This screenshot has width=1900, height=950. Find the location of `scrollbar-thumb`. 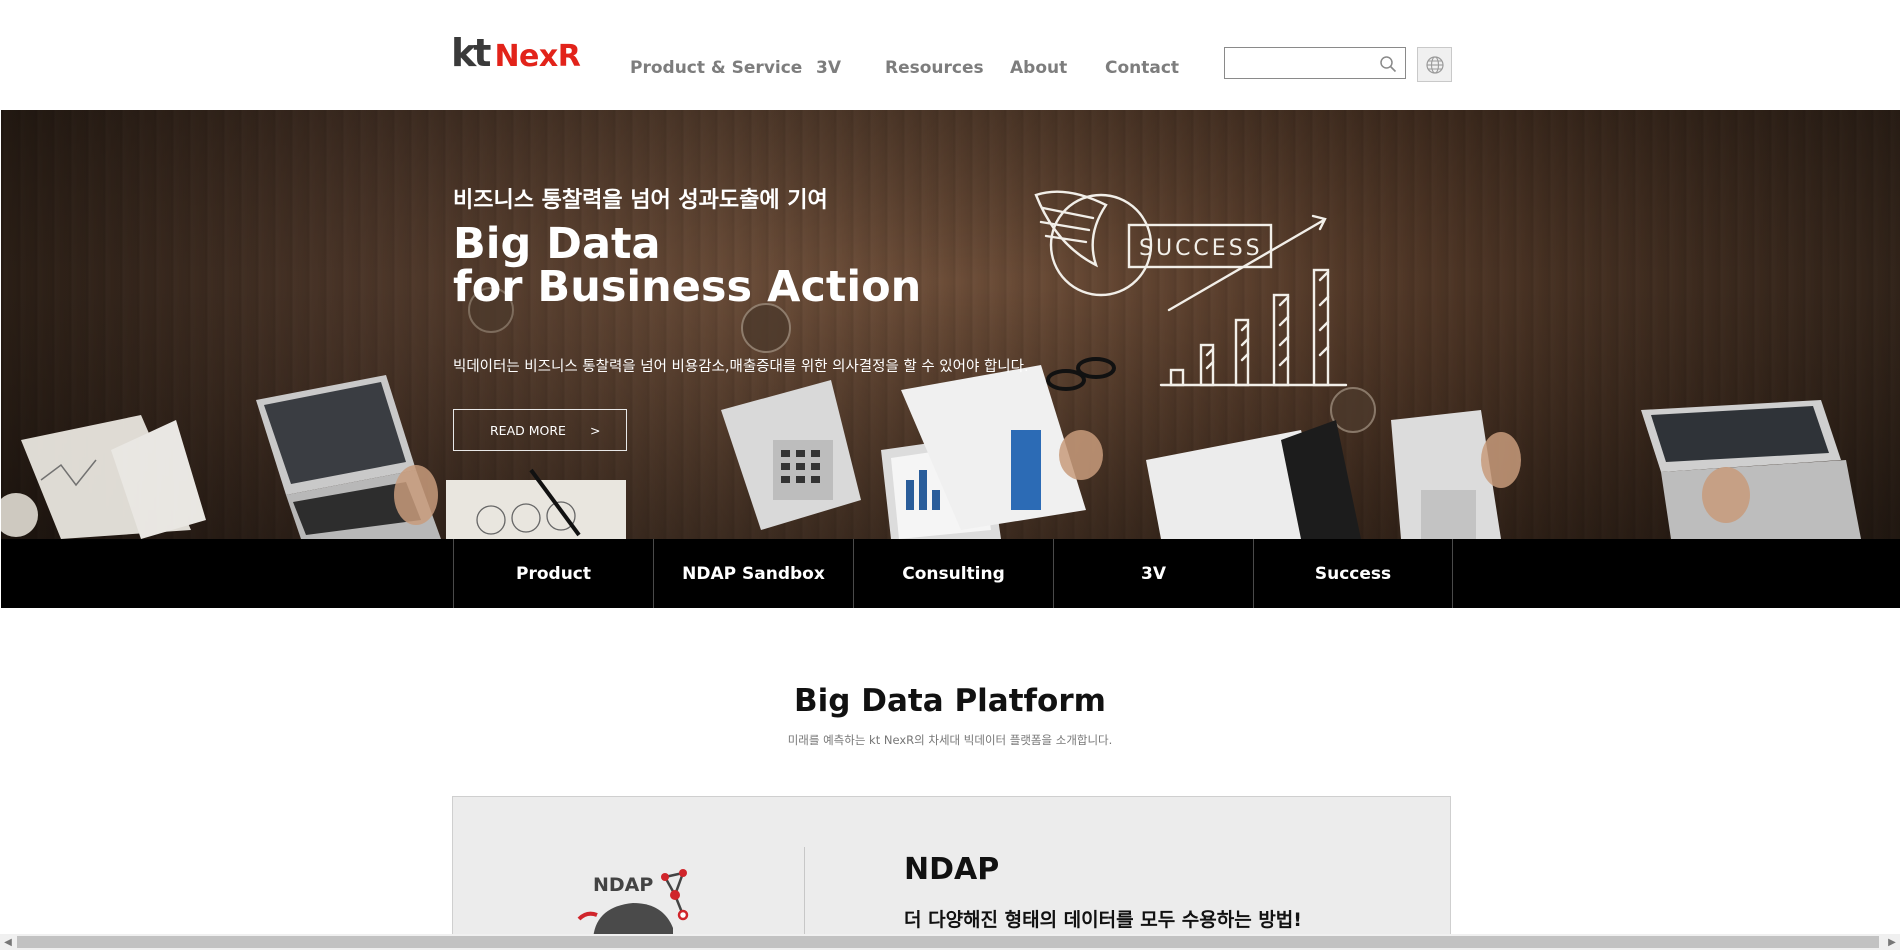

scrollbar-thumb is located at coordinates (948, 942).